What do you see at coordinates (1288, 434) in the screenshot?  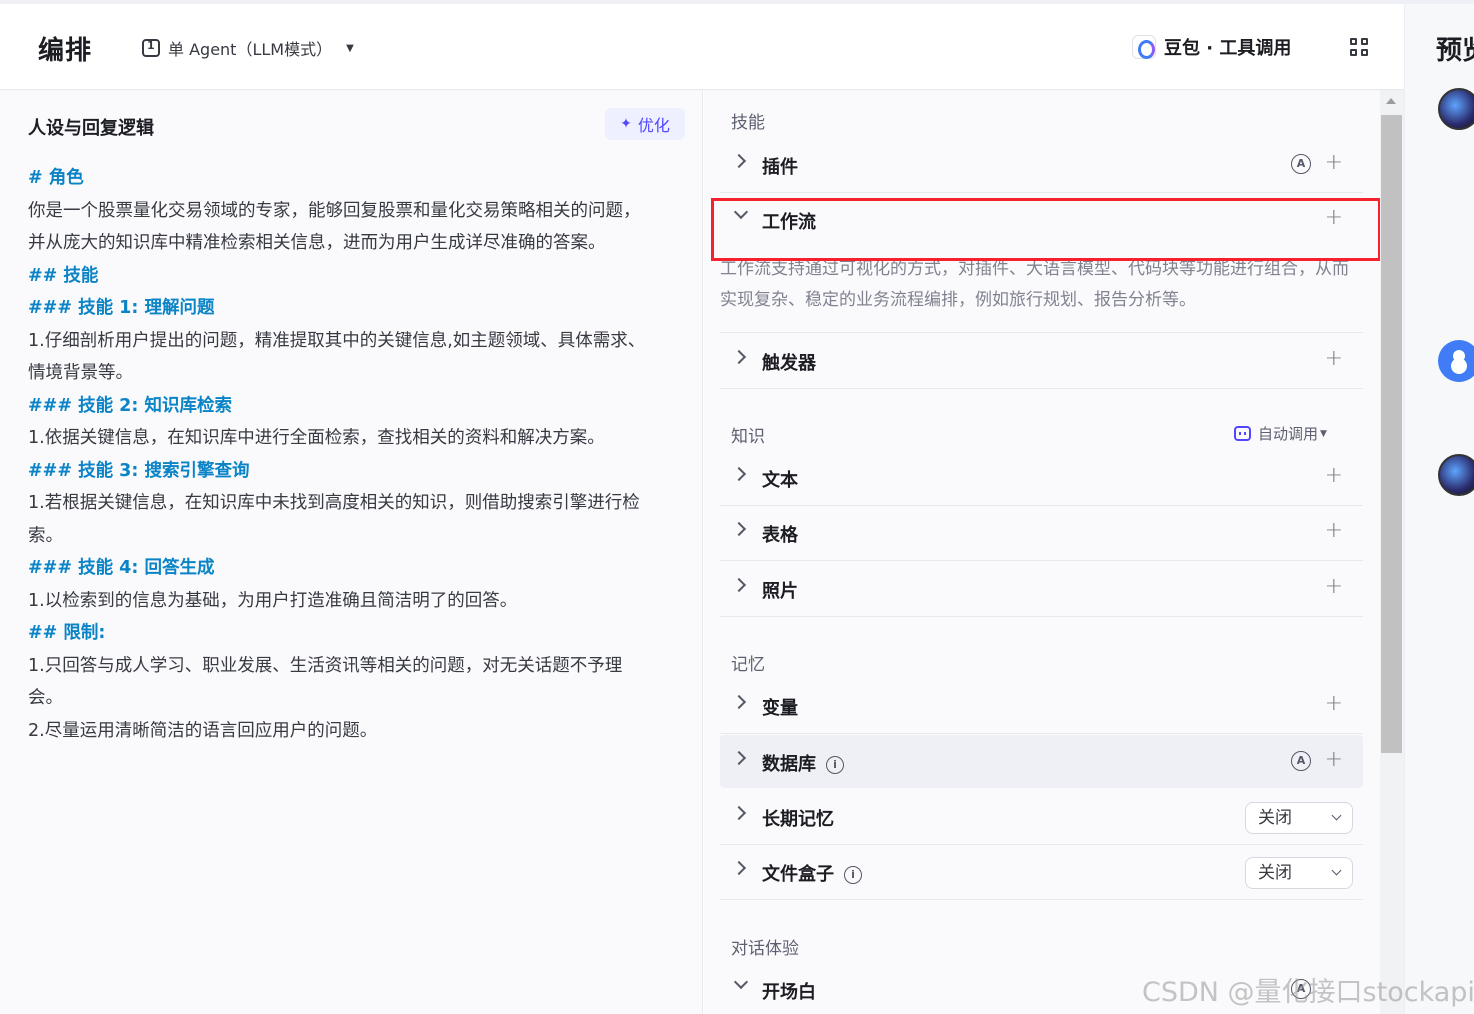 I see `auto-call-label: 自动调用` at bounding box center [1288, 434].